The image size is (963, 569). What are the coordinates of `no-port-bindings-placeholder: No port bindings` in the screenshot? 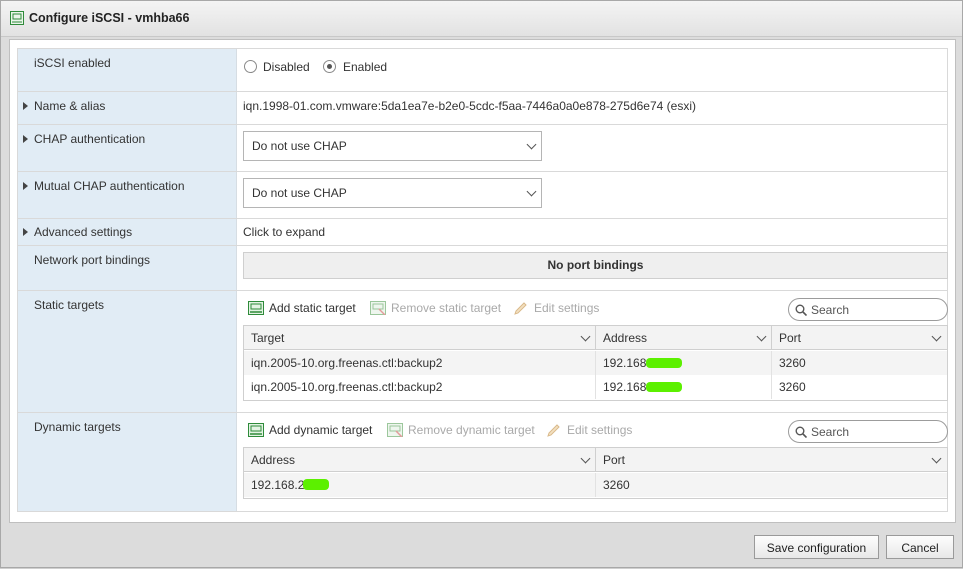 It's located at (595, 265).